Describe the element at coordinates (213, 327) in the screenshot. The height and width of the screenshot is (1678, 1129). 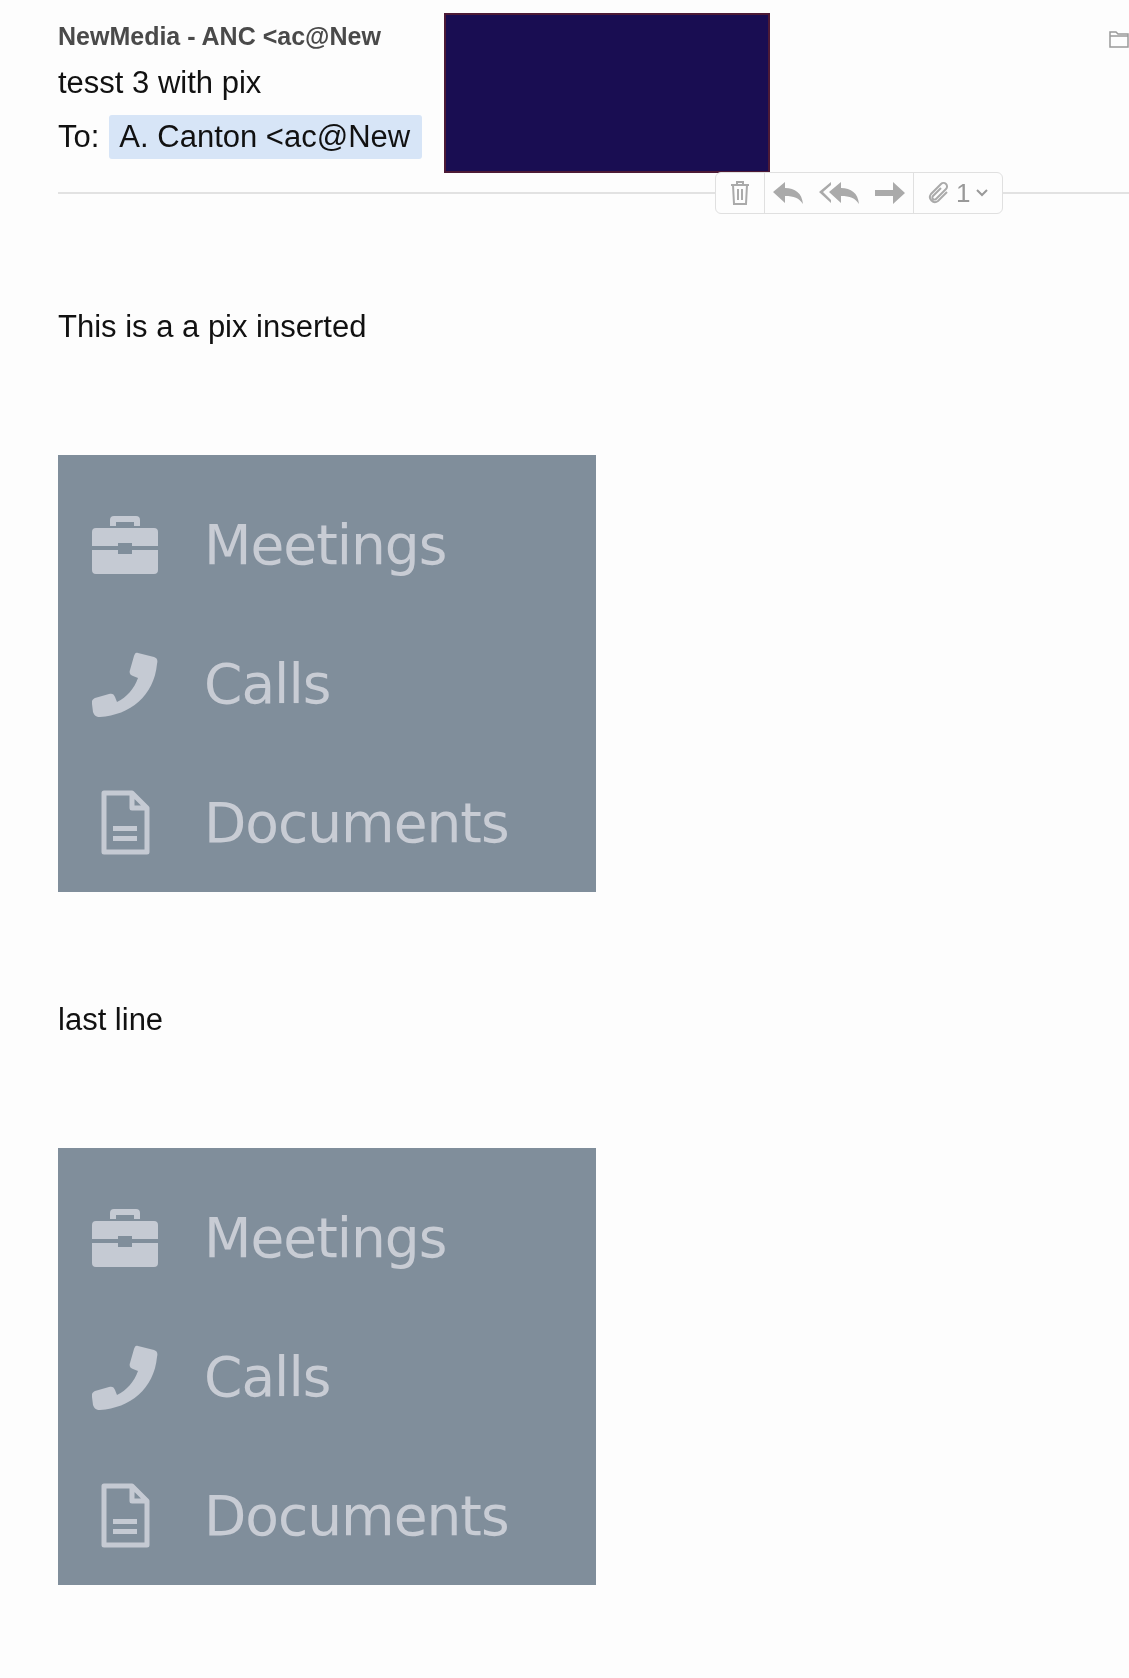
I see `message-text: This is a a pix inserted` at that location.